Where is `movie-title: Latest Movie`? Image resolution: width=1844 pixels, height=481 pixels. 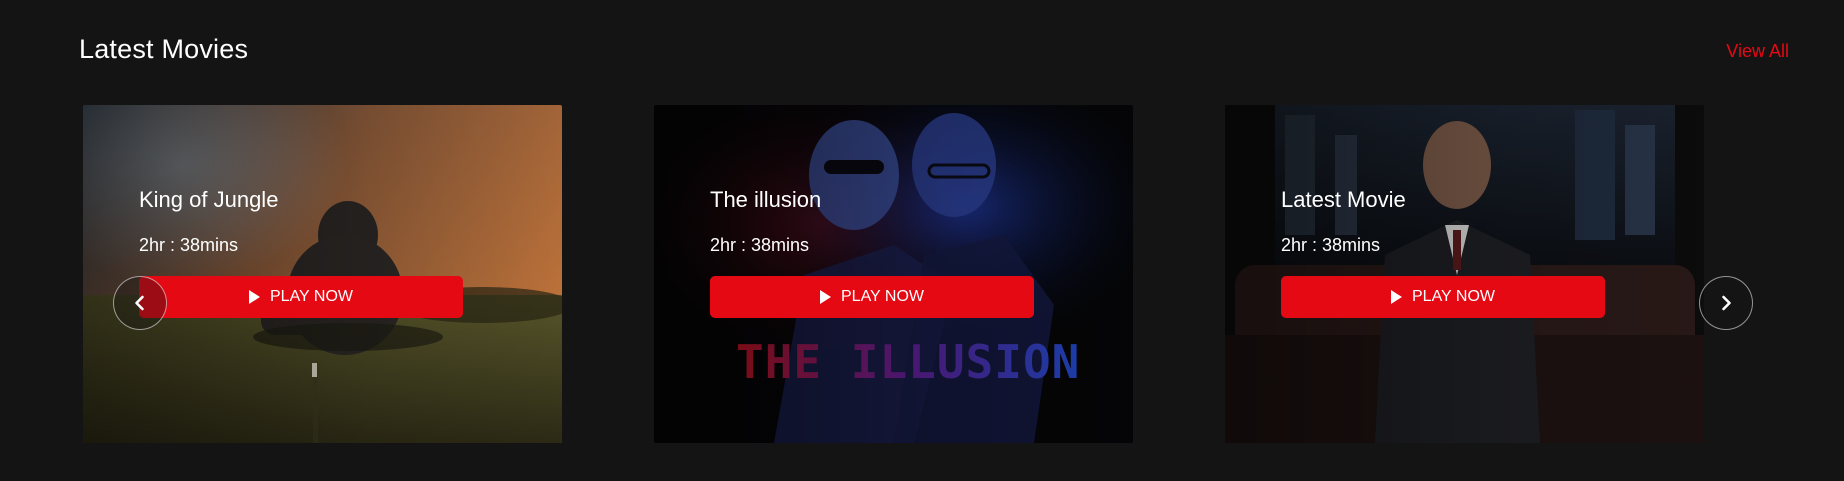 movie-title: Latest Movie is located at coordinates (1343, 199).